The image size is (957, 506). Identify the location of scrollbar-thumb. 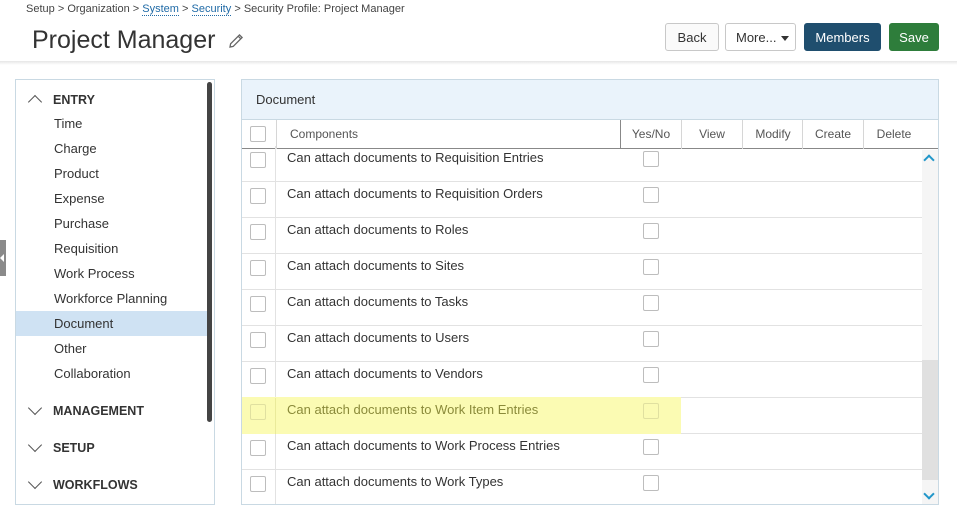
(930, 420).